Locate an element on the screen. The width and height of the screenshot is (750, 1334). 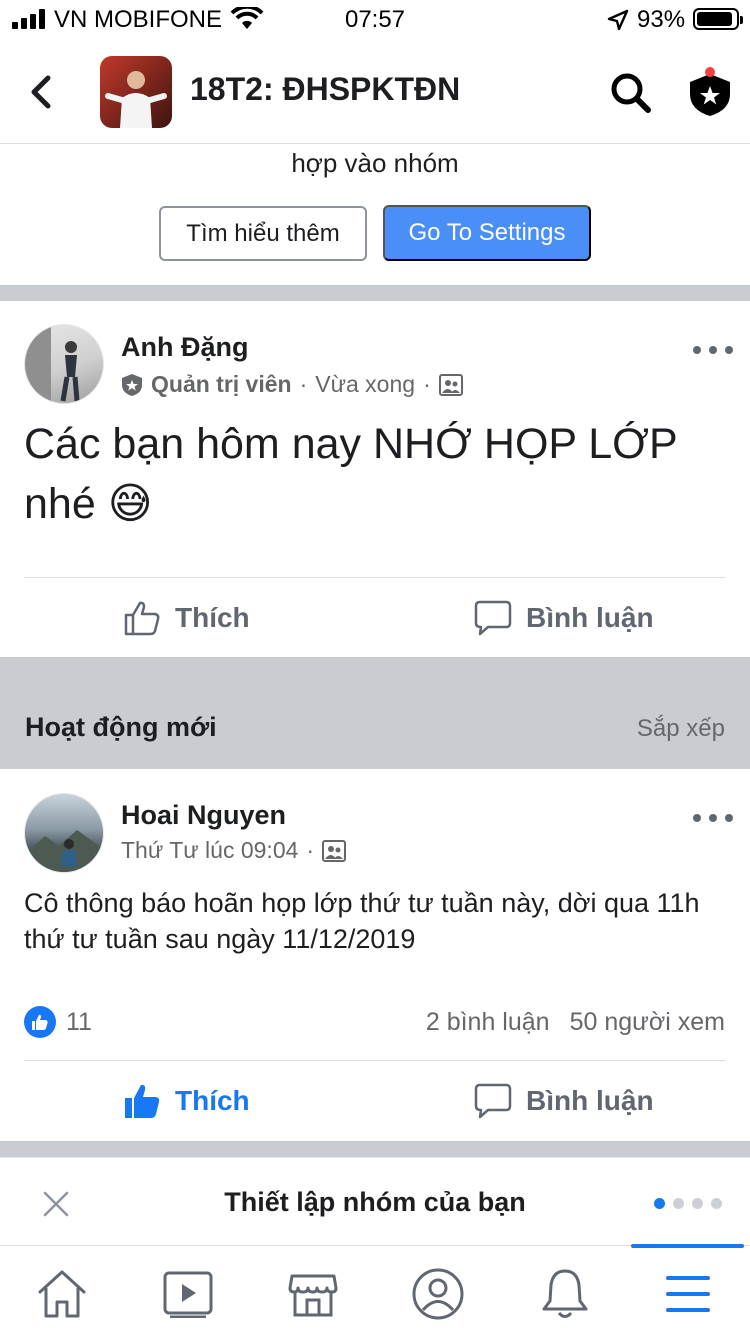
banner-text: hợp vào nhóm is located at coordinates (375, 163).